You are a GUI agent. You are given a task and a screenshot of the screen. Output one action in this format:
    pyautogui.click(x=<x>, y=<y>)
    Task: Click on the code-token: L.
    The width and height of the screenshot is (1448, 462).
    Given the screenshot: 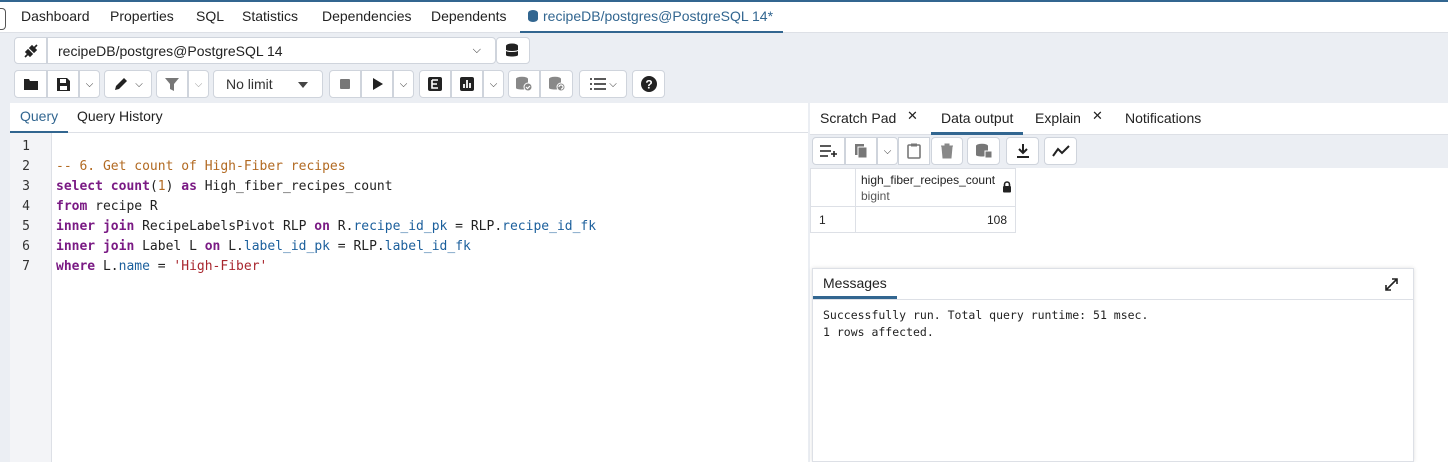 What is the action you would take?
    pyautogui.click(x=232, y=246)
    